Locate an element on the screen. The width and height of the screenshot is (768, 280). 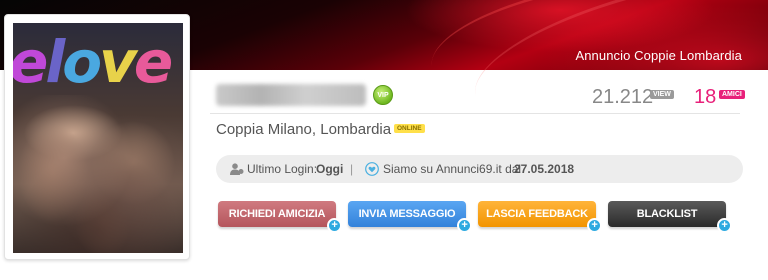
blacklist-button: BLACKLIST + is located at coordinates (670, 217).